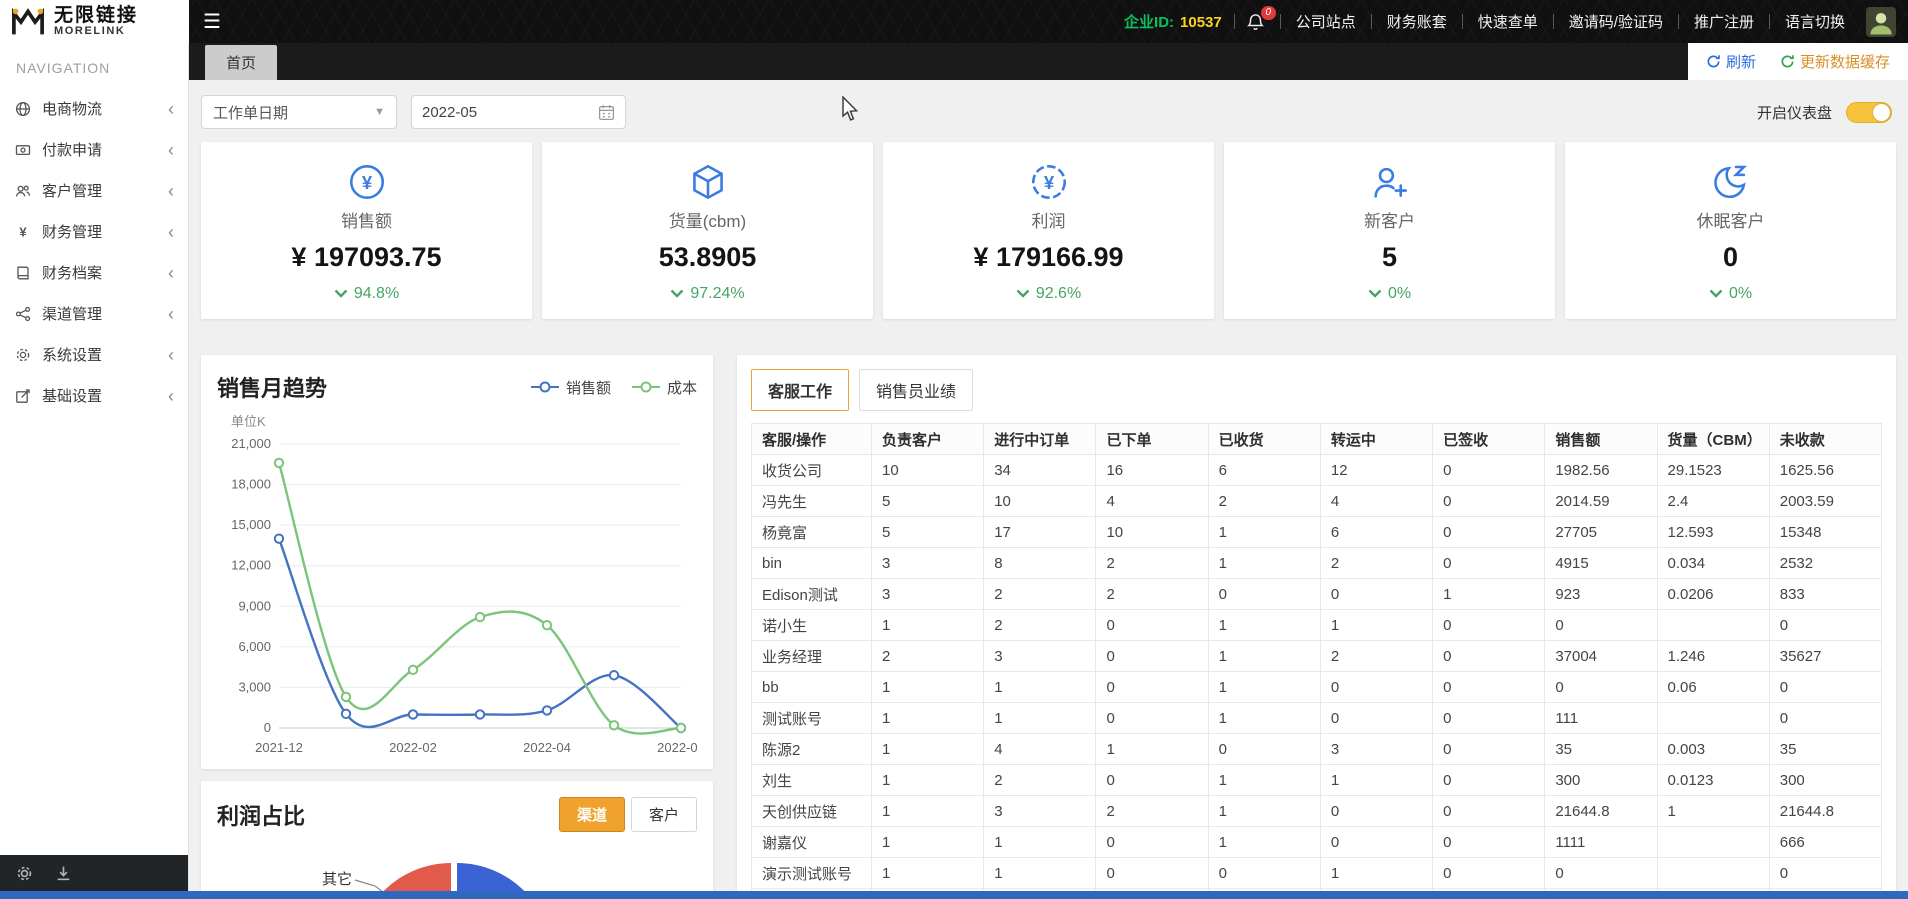 This screenshot has width=1908, height=899. Describe the element at coordinates (811, 780) in the screenshot. I see `service-name-cell: 刘生` at that location.